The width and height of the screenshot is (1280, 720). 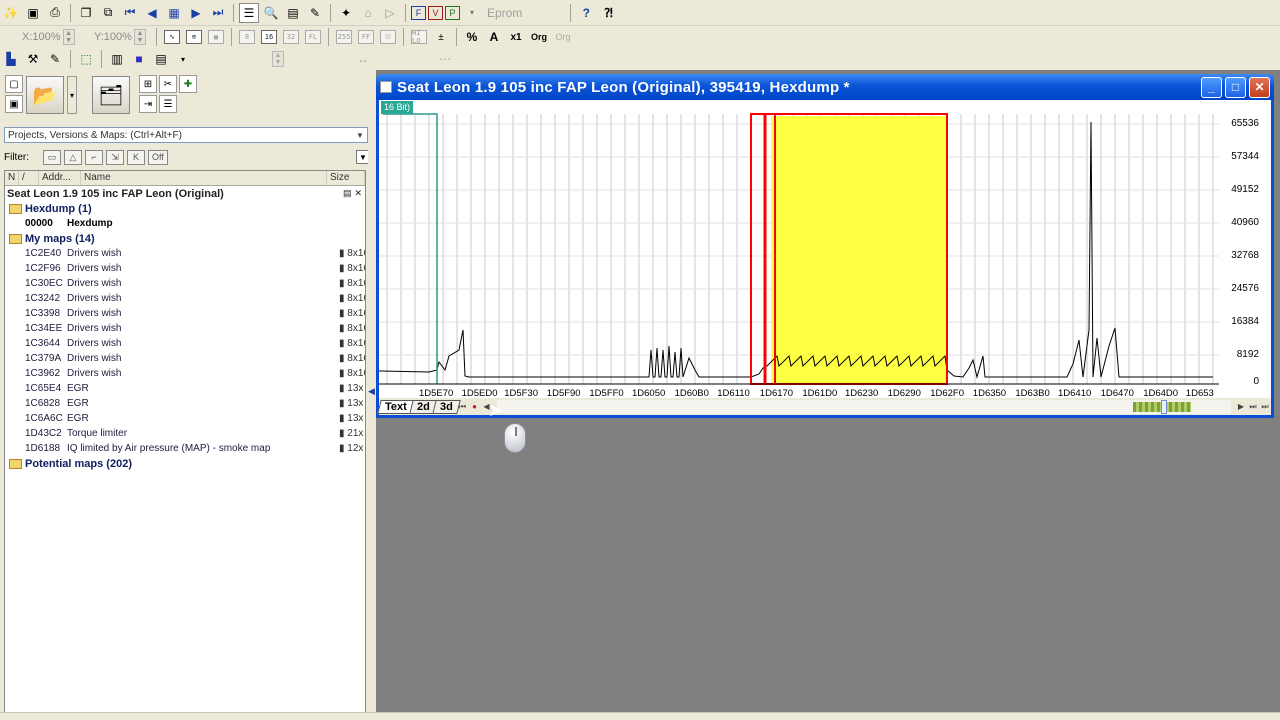 I want to click on col-n: N, so click(x=12, y=178).